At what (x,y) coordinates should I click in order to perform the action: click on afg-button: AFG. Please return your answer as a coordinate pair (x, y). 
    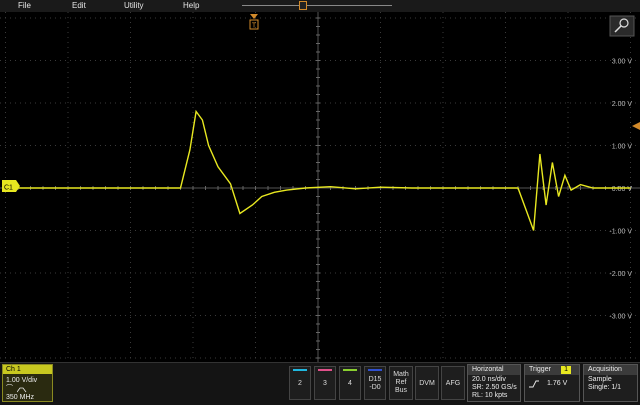
    Looking at the image, I should click on (453, 383).